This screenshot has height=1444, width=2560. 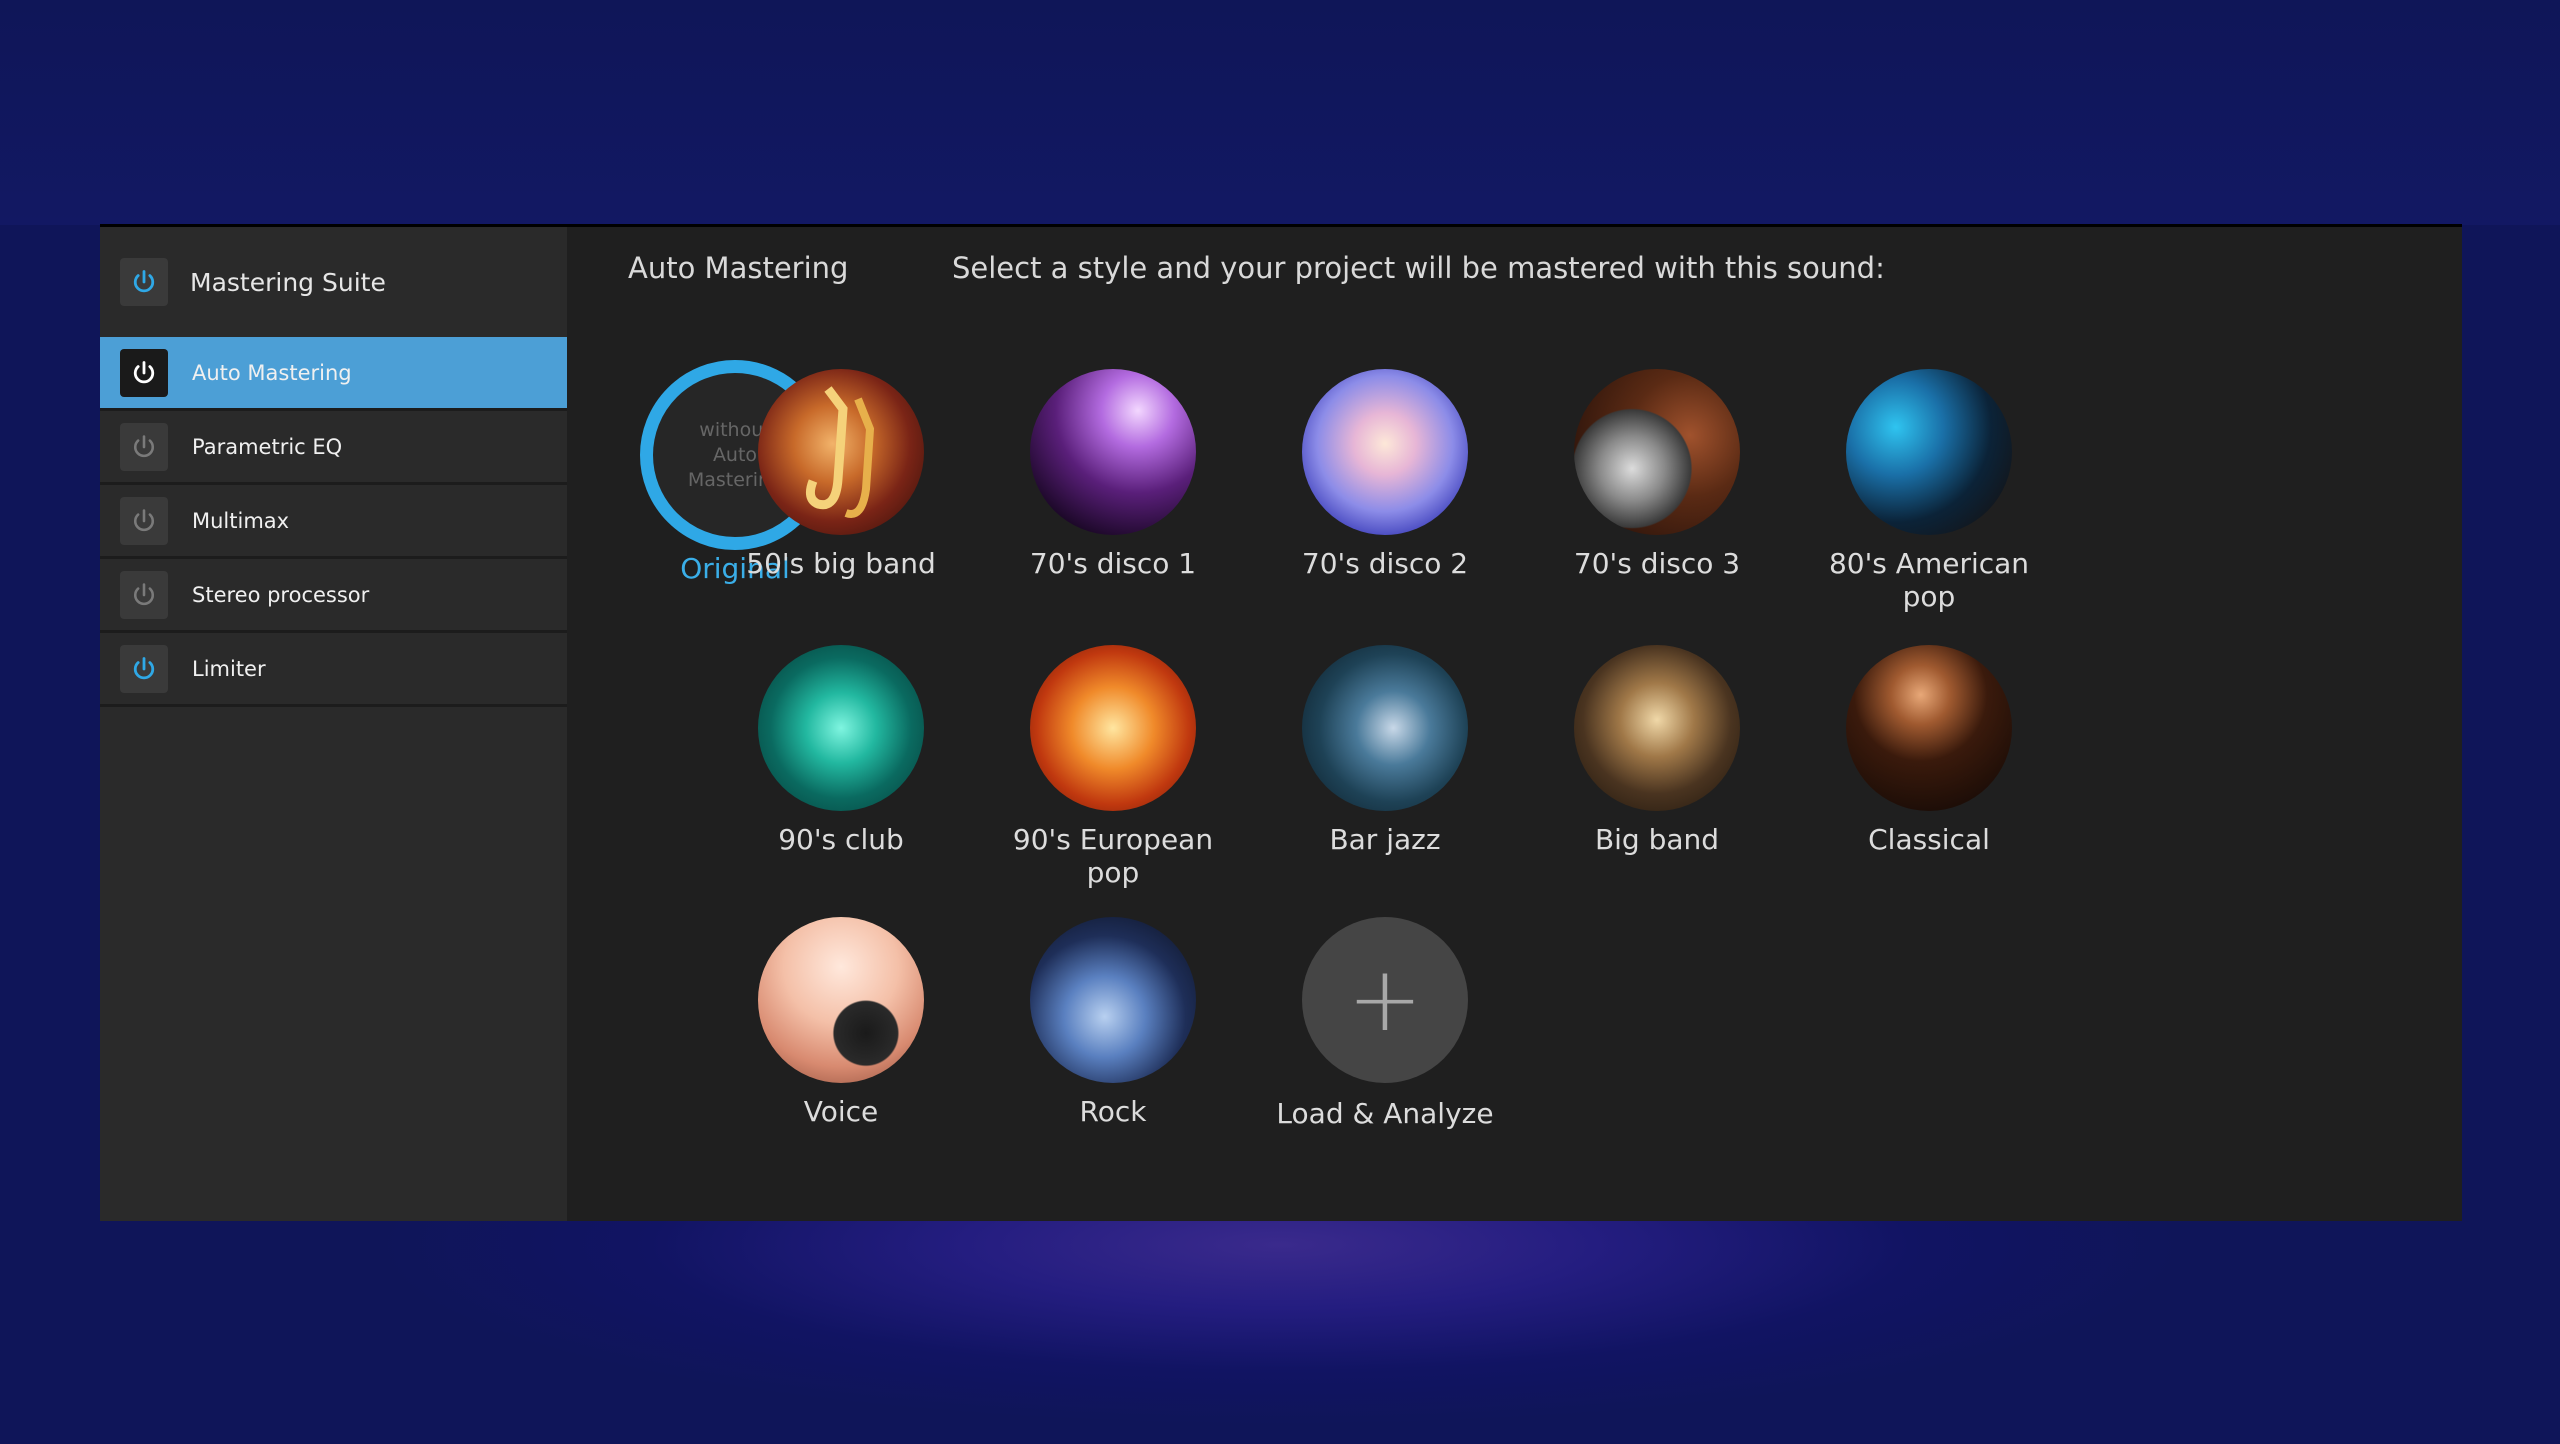 What do you see at coordinates (1657, 728) in the screenshot?
I see `brass-section-image` at bounding box center [1657, 728].